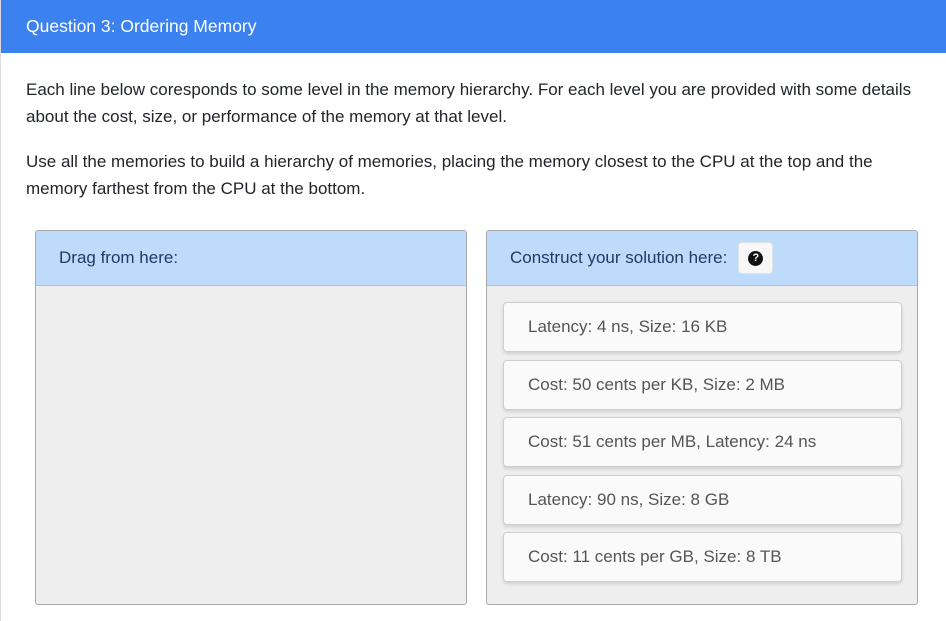  I want to click on question-circle-icon: ?, so click(756, 258).